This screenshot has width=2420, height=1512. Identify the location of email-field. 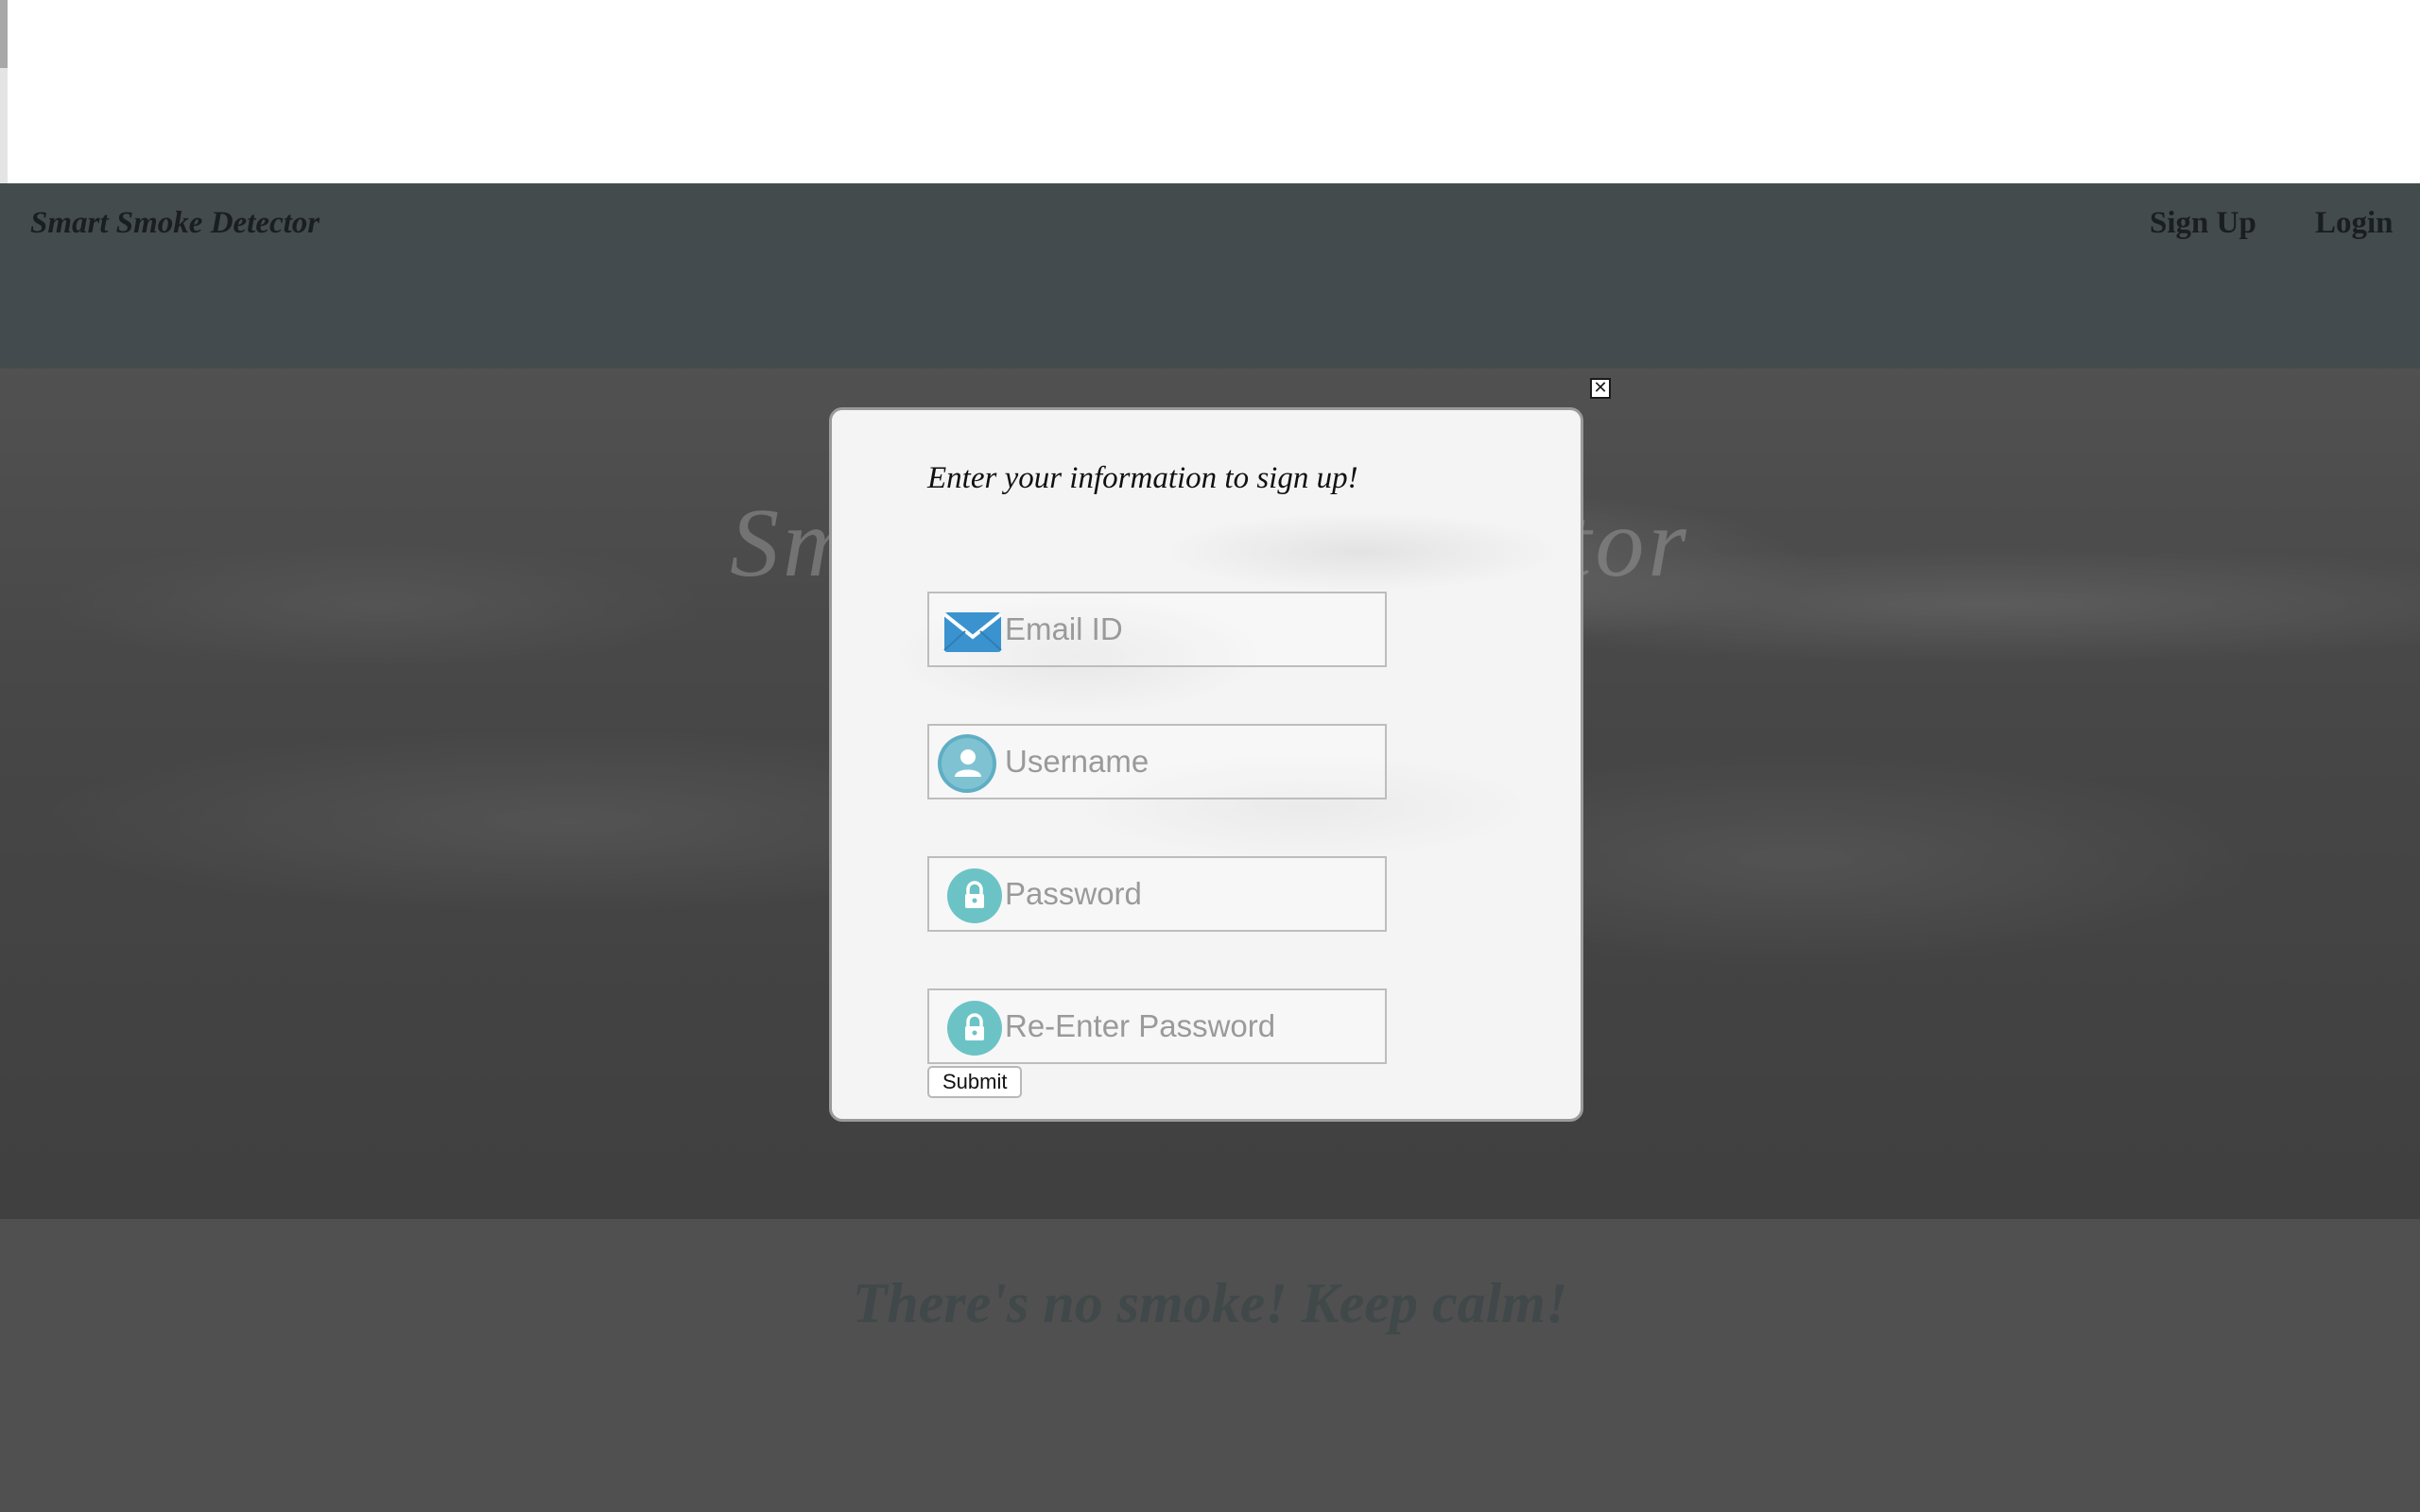
(1157, 629).